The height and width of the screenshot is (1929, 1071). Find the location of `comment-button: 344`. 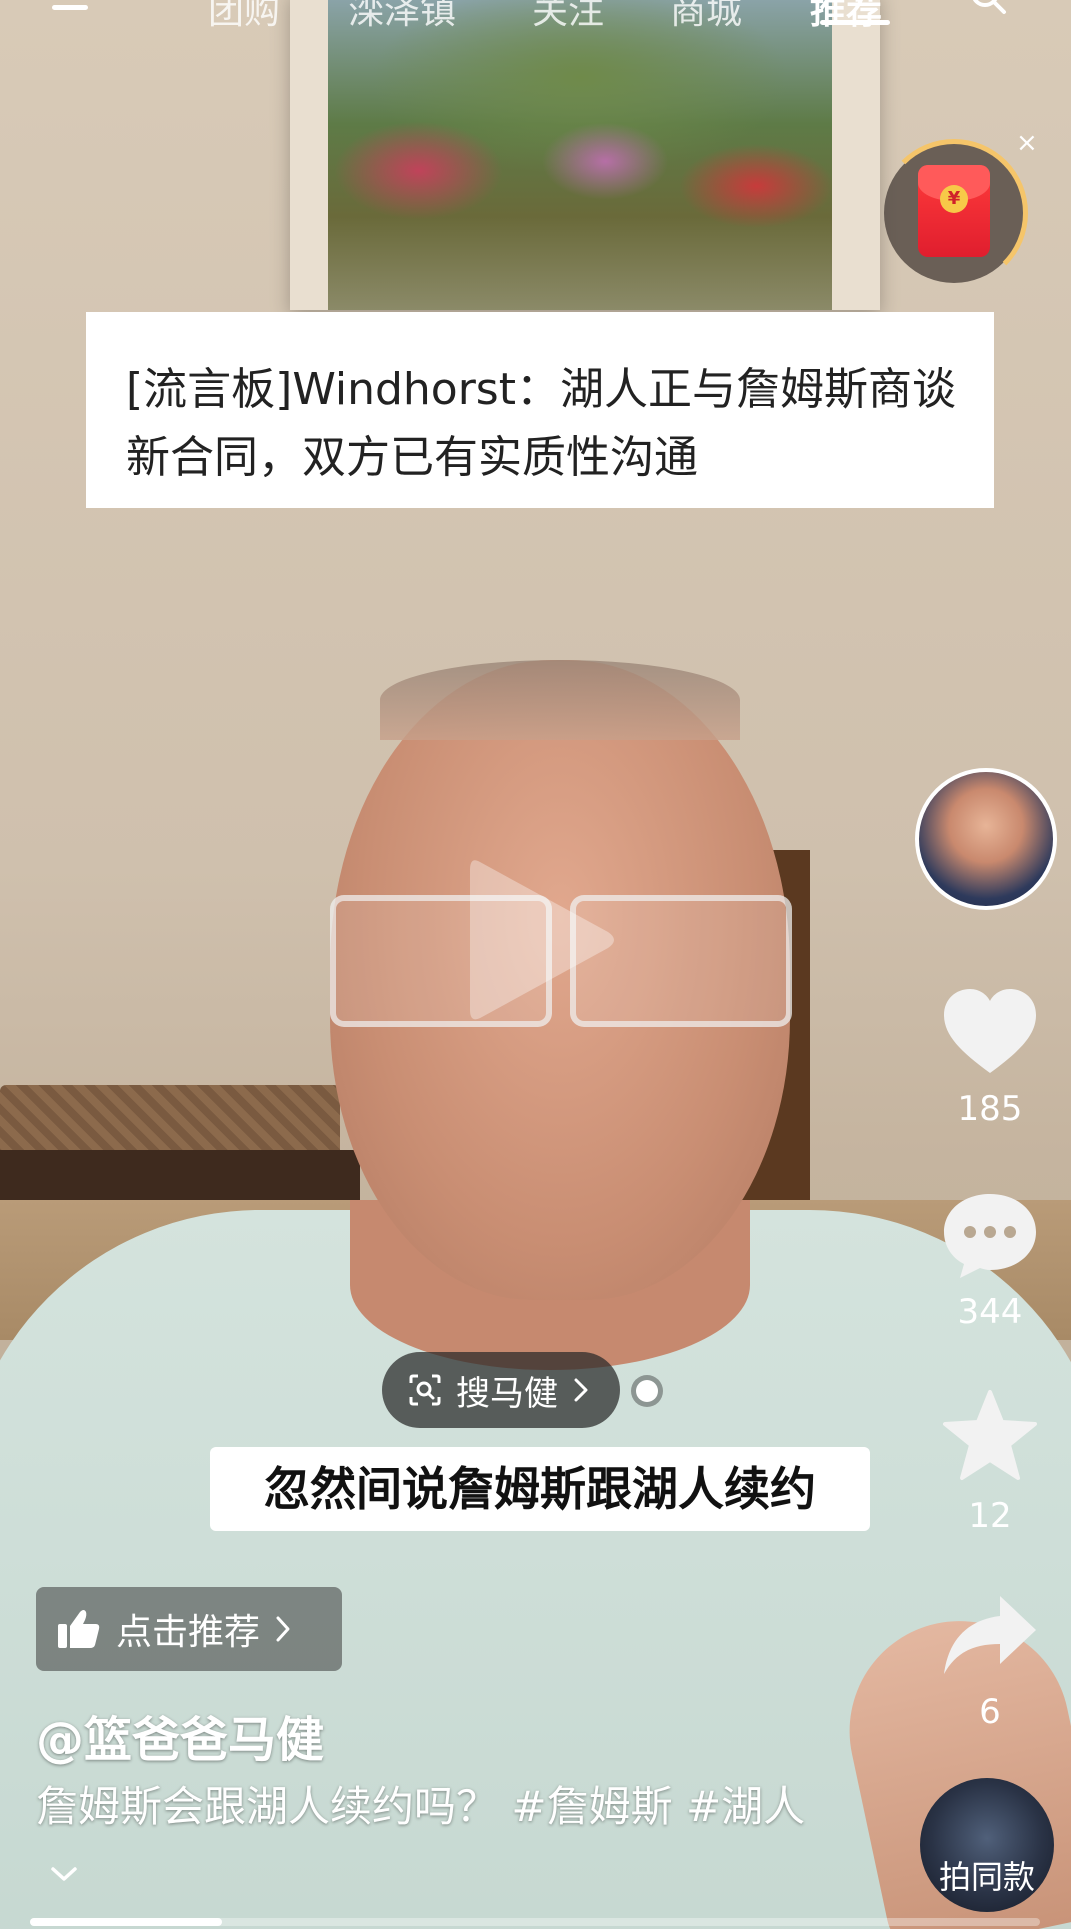

comment-button: 344 is located at coordinates (990, 1260).